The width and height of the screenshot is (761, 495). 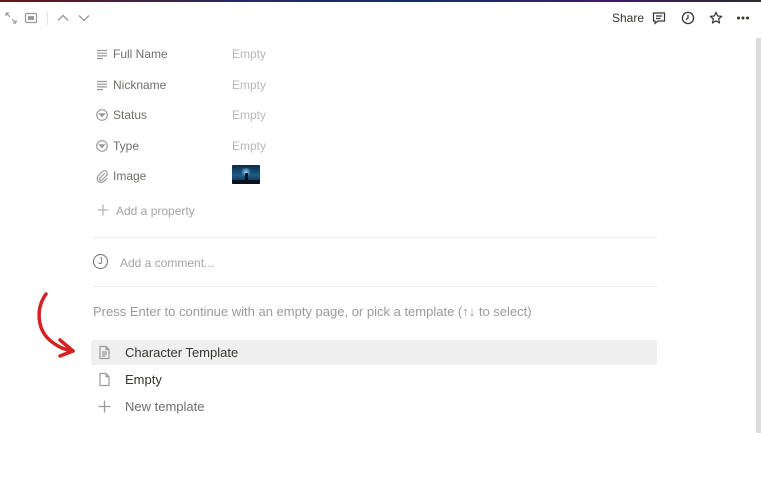 What do you see at coordinates (47, 18) in the screenshot?
I see `header-divider` at bounding box center [47, 18].